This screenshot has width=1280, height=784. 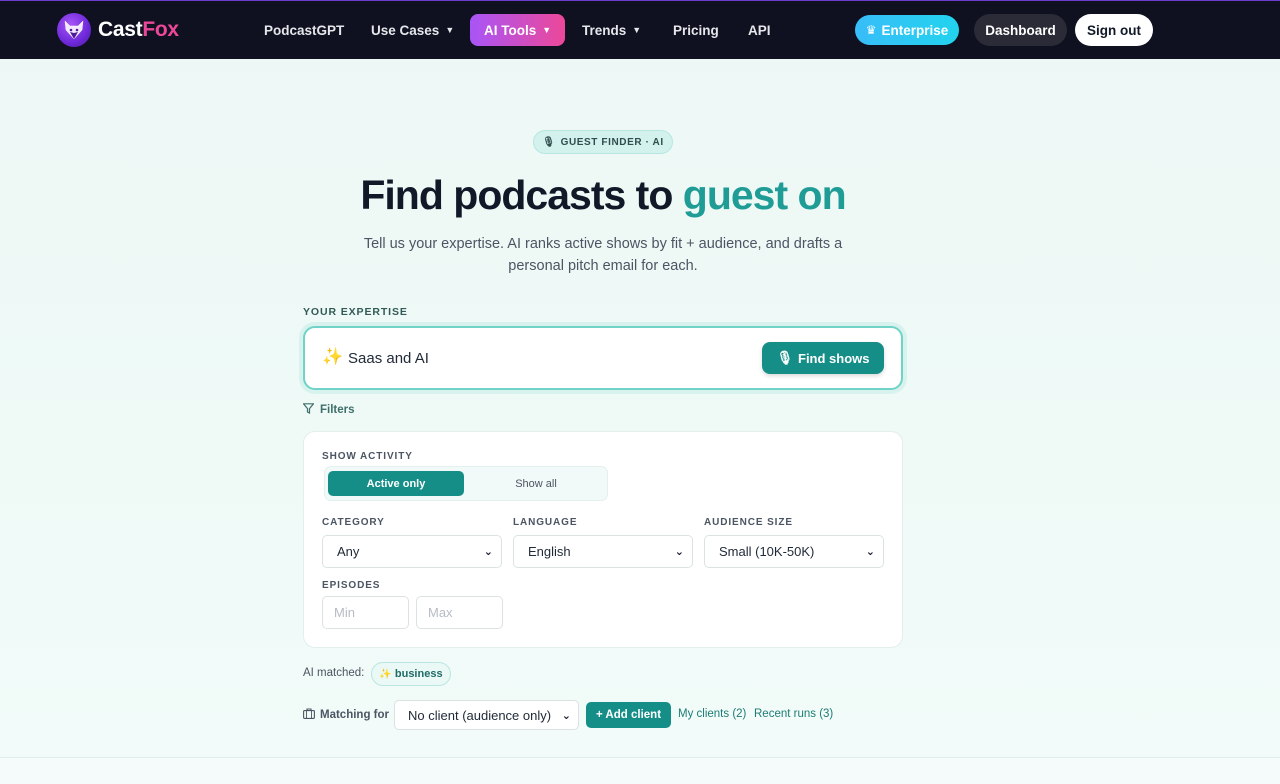 What do you see at coordinates (764, 195) in the screenshot?
I see `title-accent: guest on` at bounding box center [764, 195].